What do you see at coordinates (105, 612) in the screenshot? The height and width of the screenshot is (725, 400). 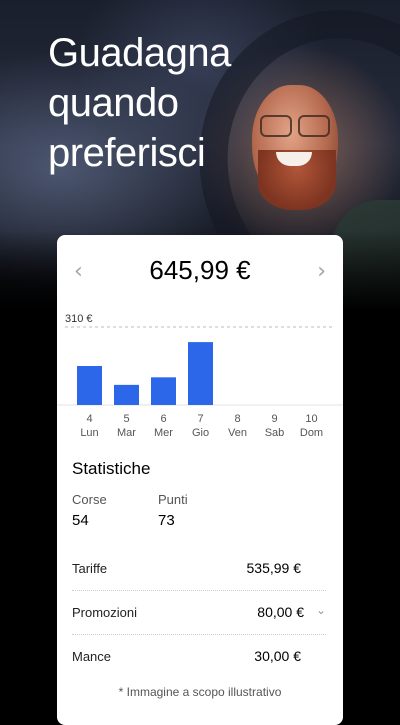 I see `promotions-label: Promozioni` at bounding box center [105, 612].